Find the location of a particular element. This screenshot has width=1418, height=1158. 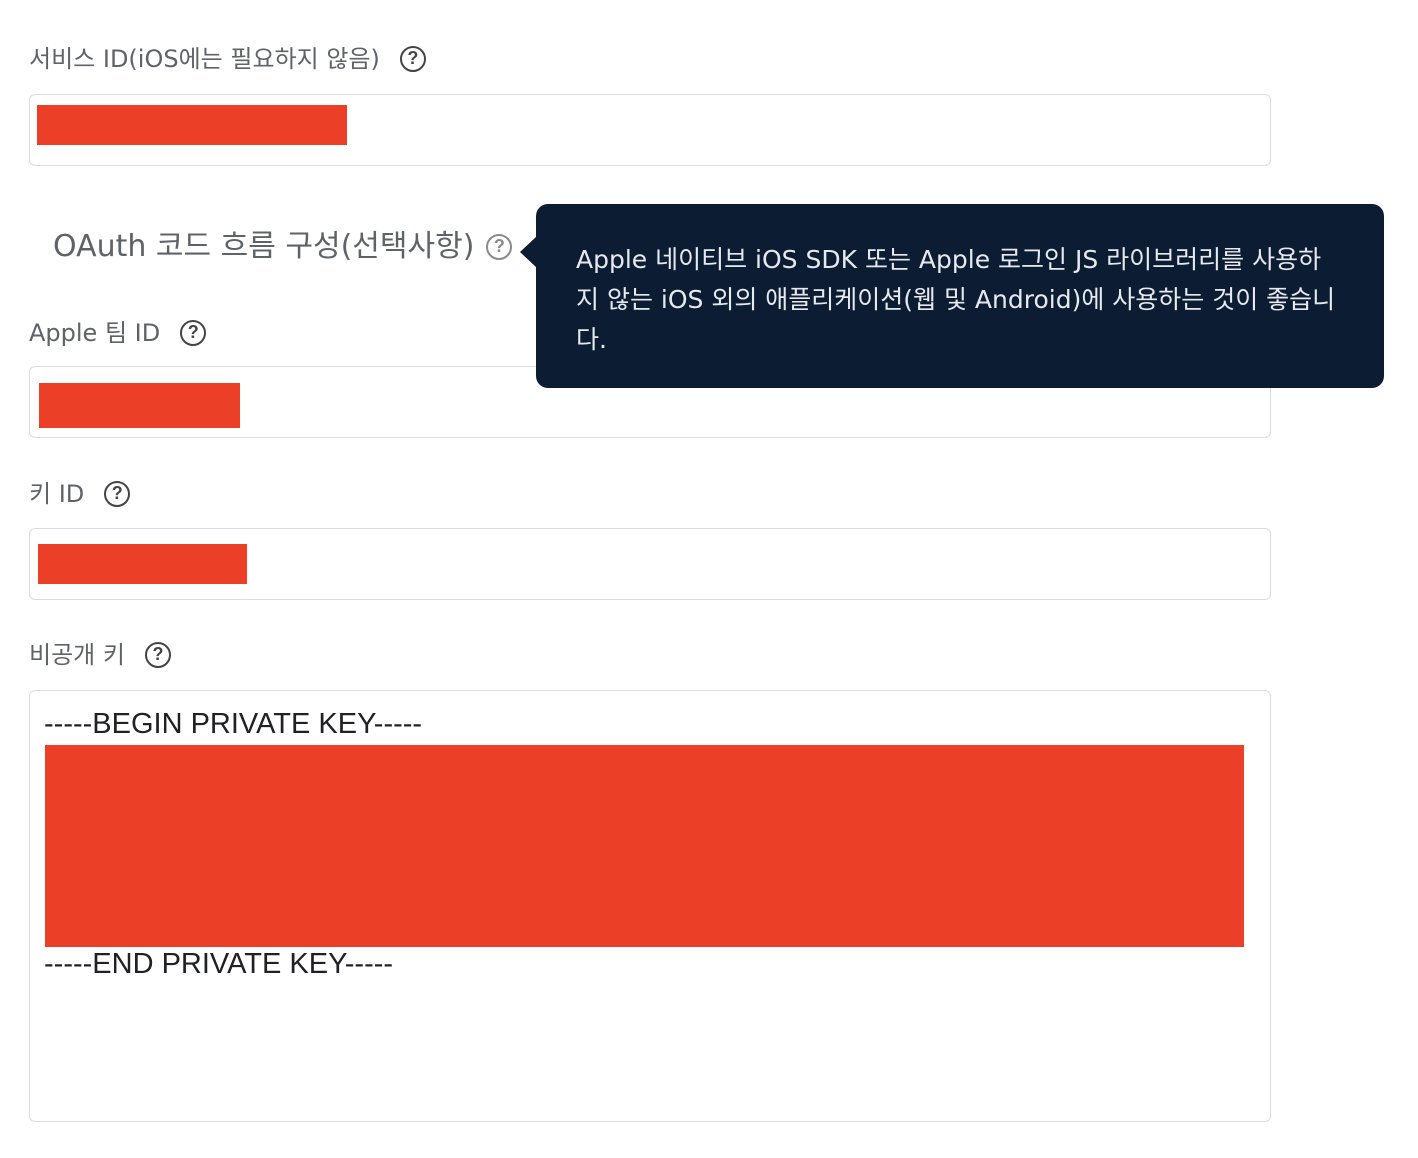

team-id-label: Apple 팀 ID ? is located at coordinates (118, 333).